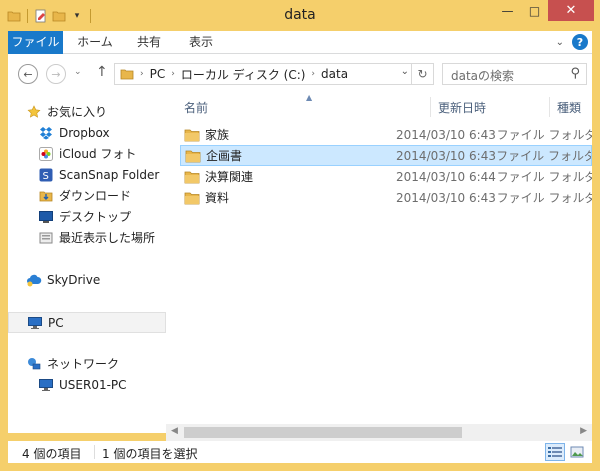  What do you see at coordinates (507, 10) in the screenshot?
I see `minimize-button: —` at bounding box center [507, 10].